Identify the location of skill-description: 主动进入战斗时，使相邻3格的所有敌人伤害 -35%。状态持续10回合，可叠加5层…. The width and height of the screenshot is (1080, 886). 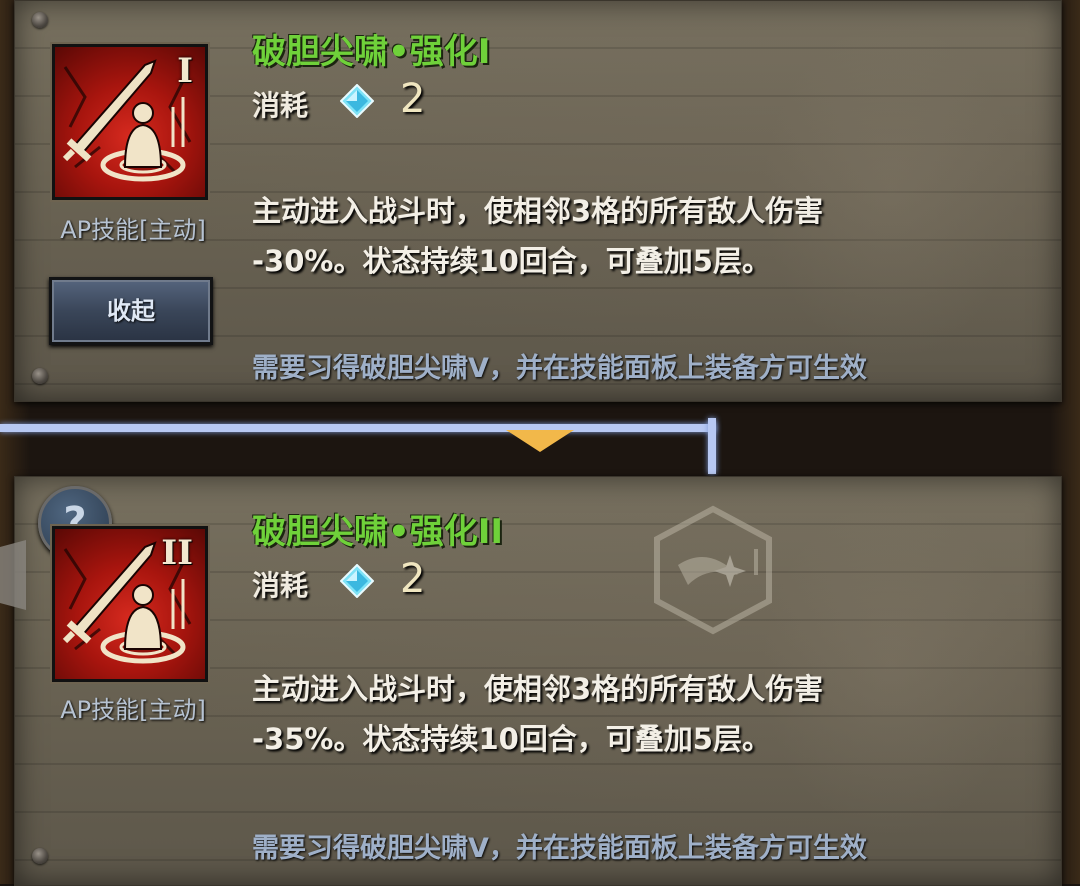
(602, 714).